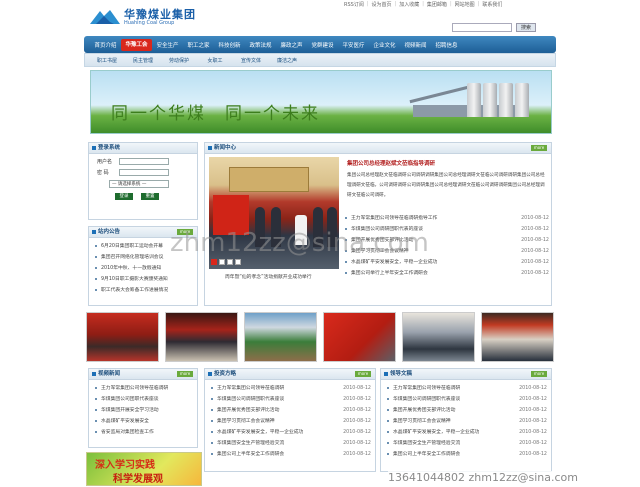 The width and height of the screenshot is (640, 487). I want to click on investment-item-title: 华煤集团公司调研团职代表座谈, so click(251, 399).